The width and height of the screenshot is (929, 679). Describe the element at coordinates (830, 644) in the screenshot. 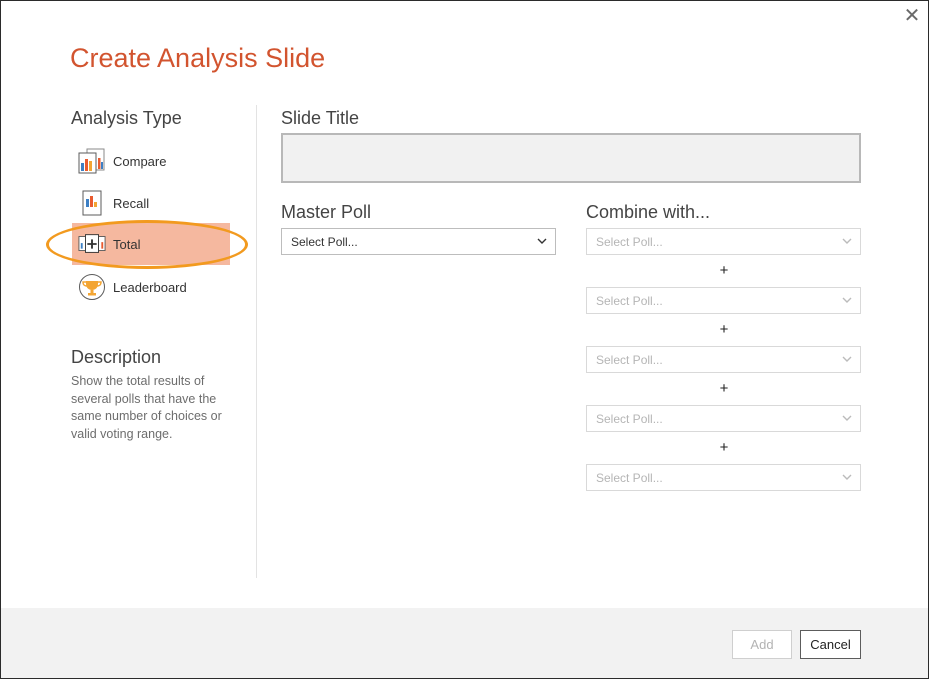

I see `cancel-button: Cancel` at that location.